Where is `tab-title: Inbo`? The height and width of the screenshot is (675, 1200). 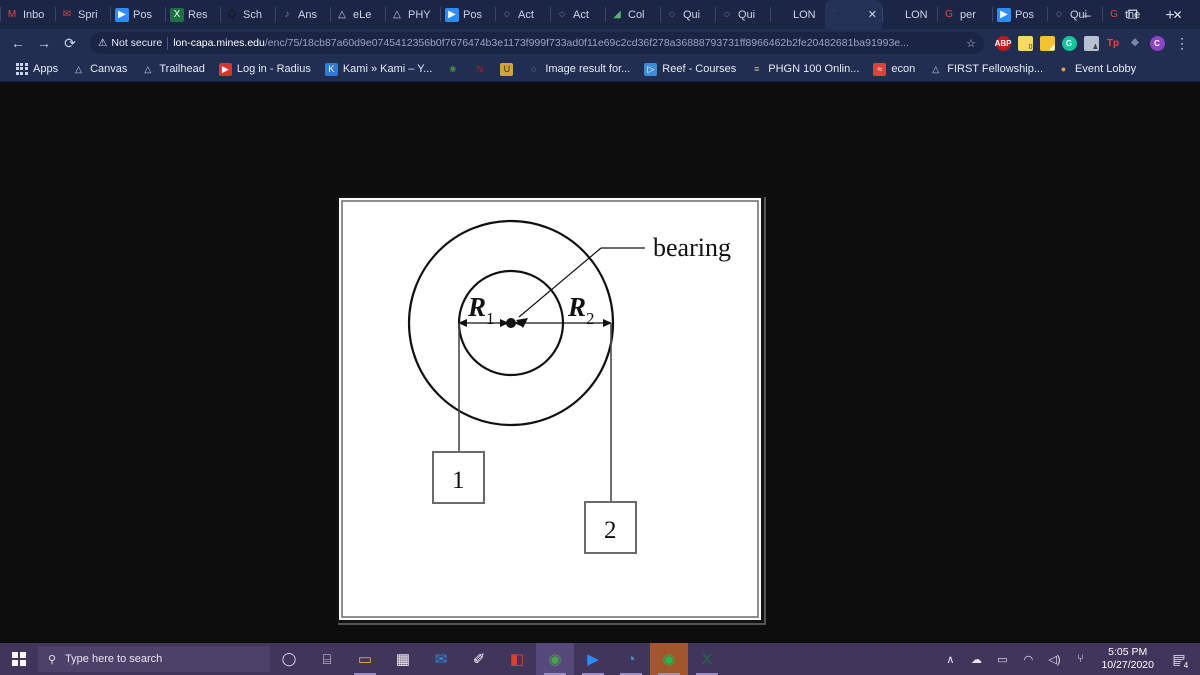
tab-title: Inbo is located at coordinates (34, 14).